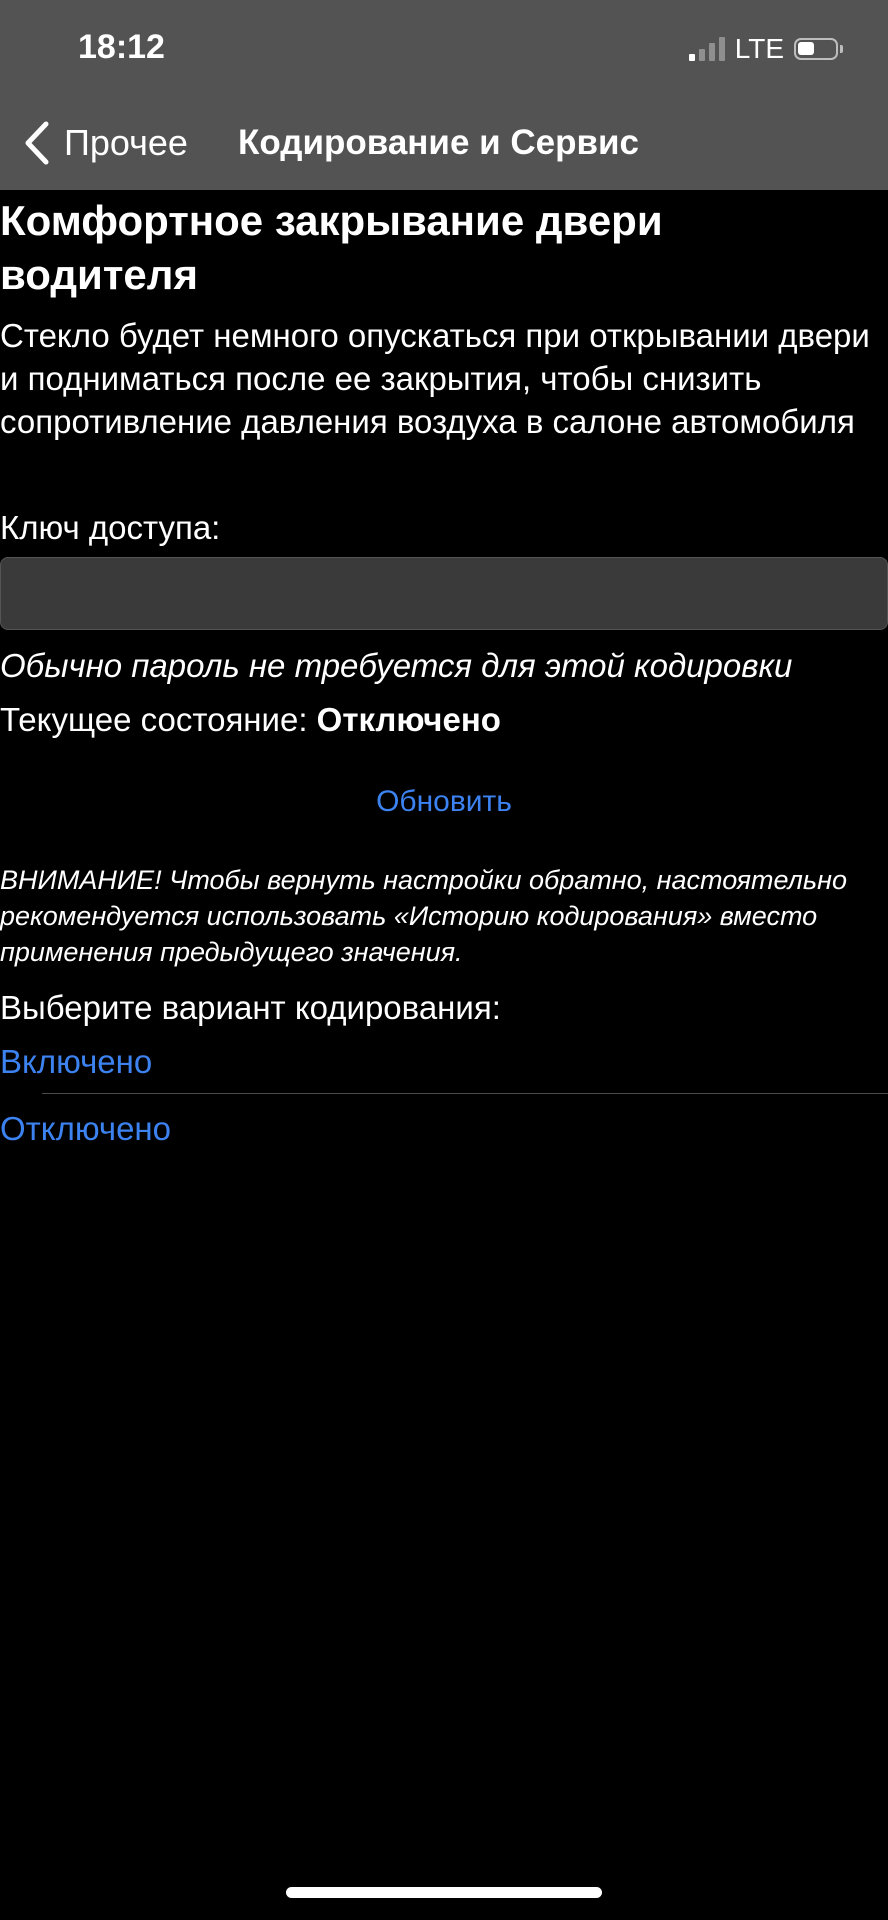 This screenshot has height=1920, width=888. Describe the element at coordinates (121, 47) in the screenshot. I see `status-time: 18:12` at that location.